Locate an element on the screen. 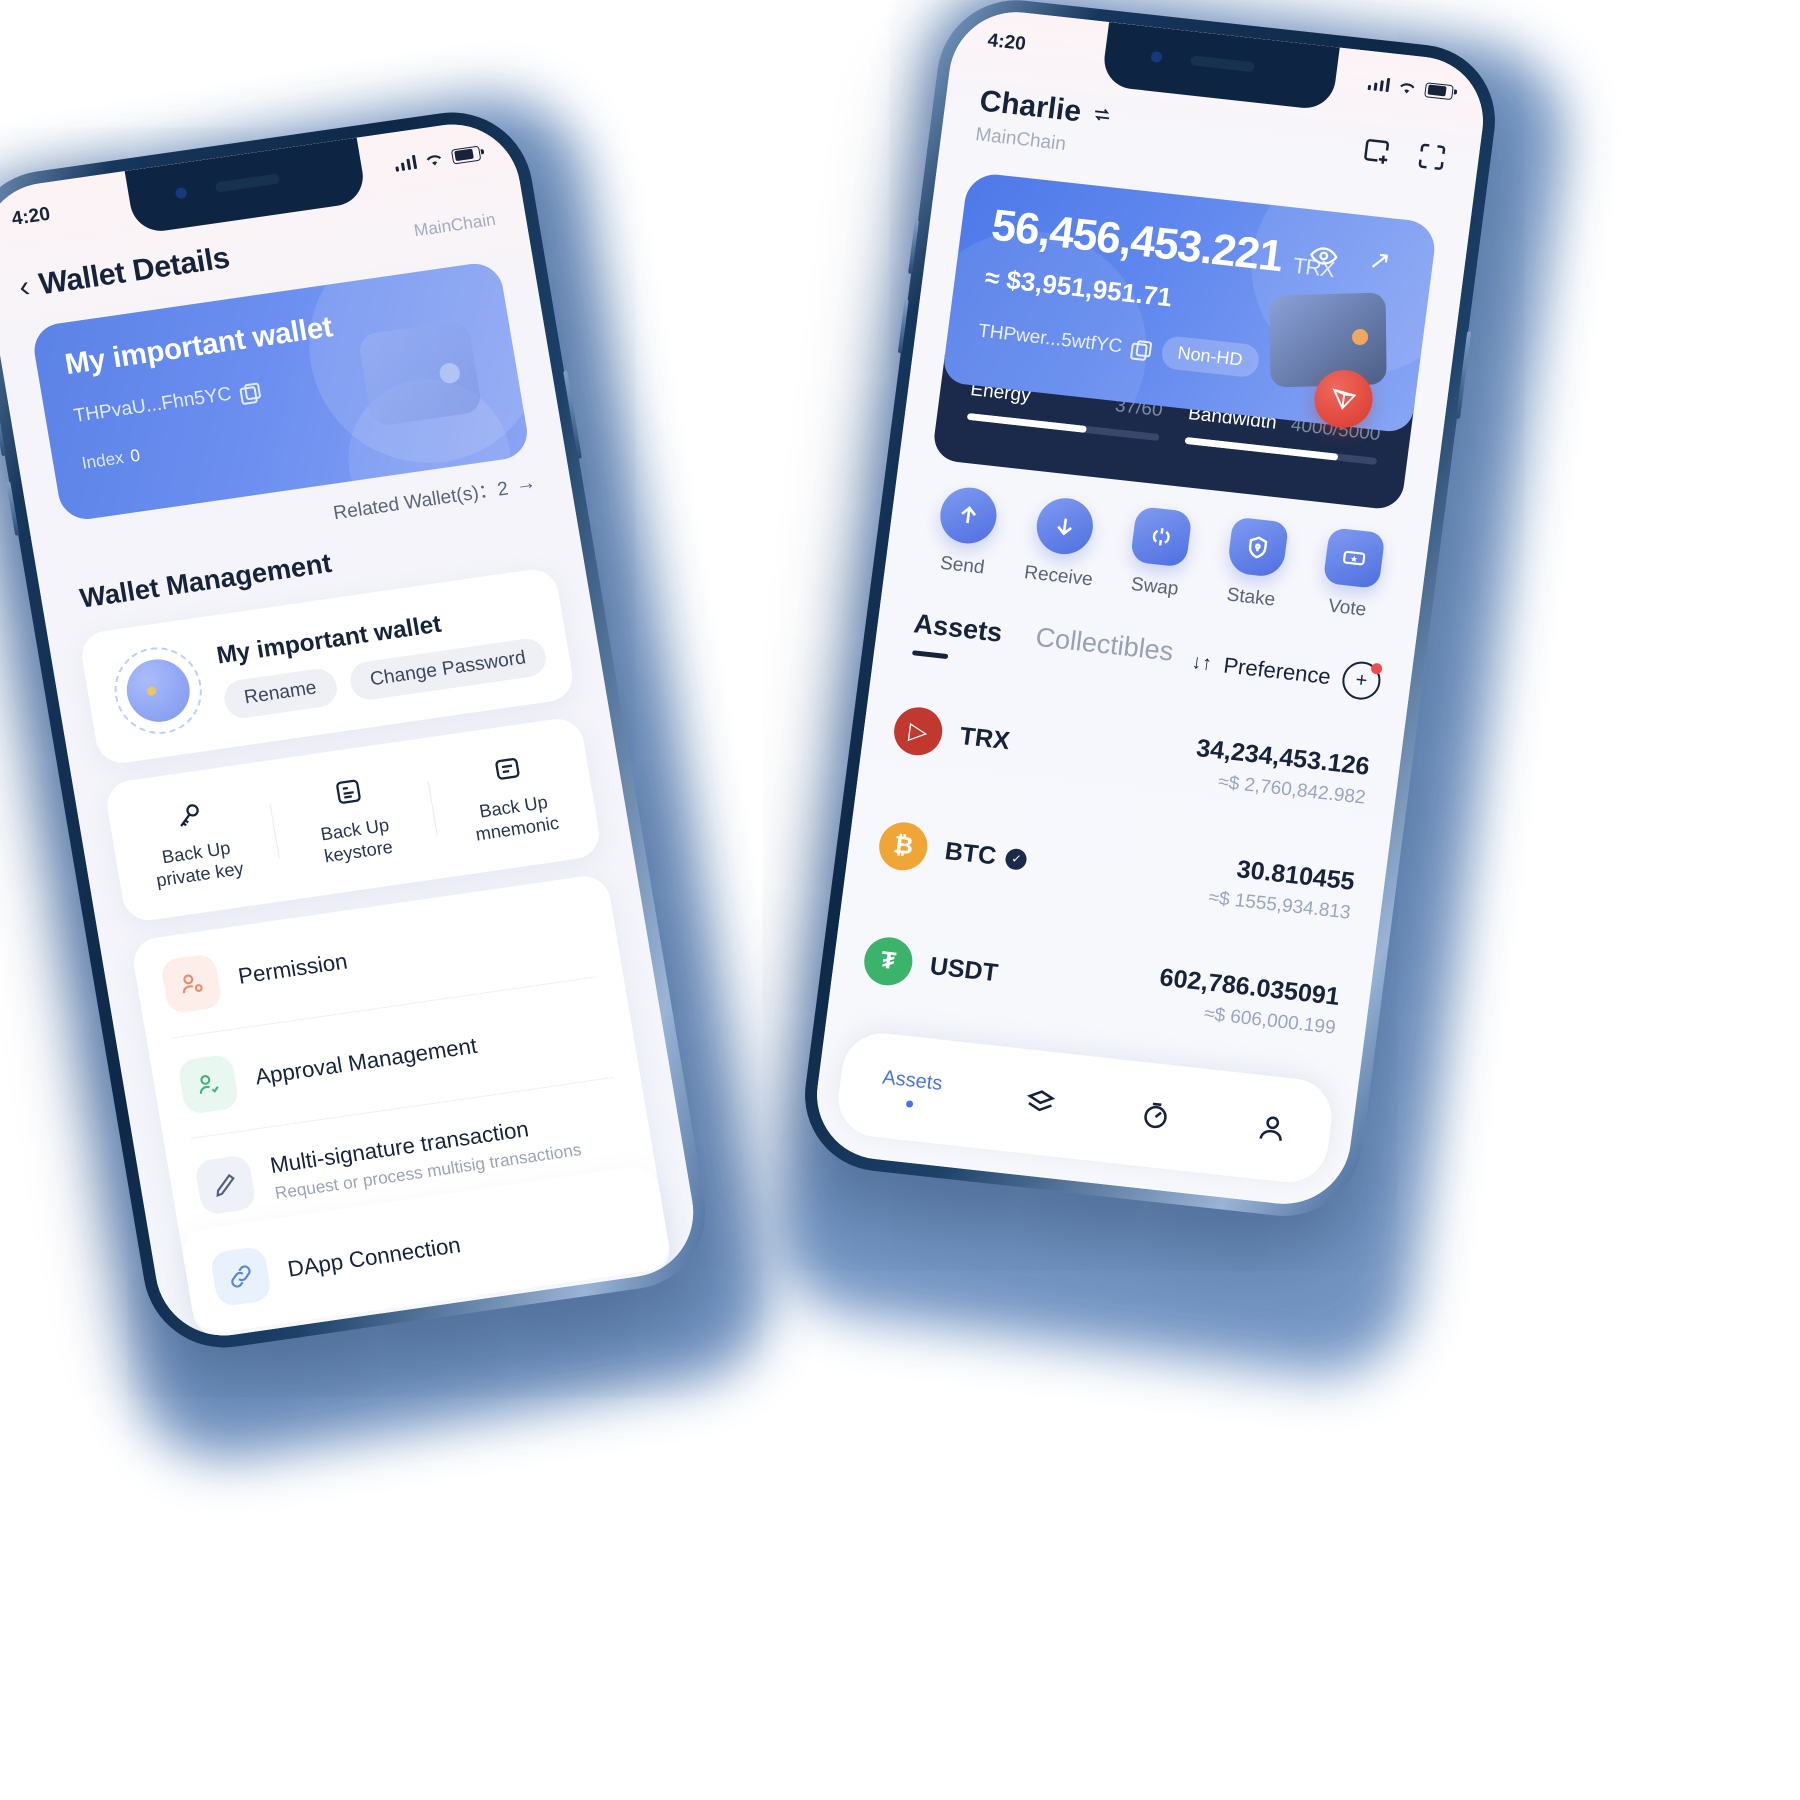 This screenshot has width=1800, height=1800. sort-arrows-icon: ↓↑ is located at coordinates (1201, 662).